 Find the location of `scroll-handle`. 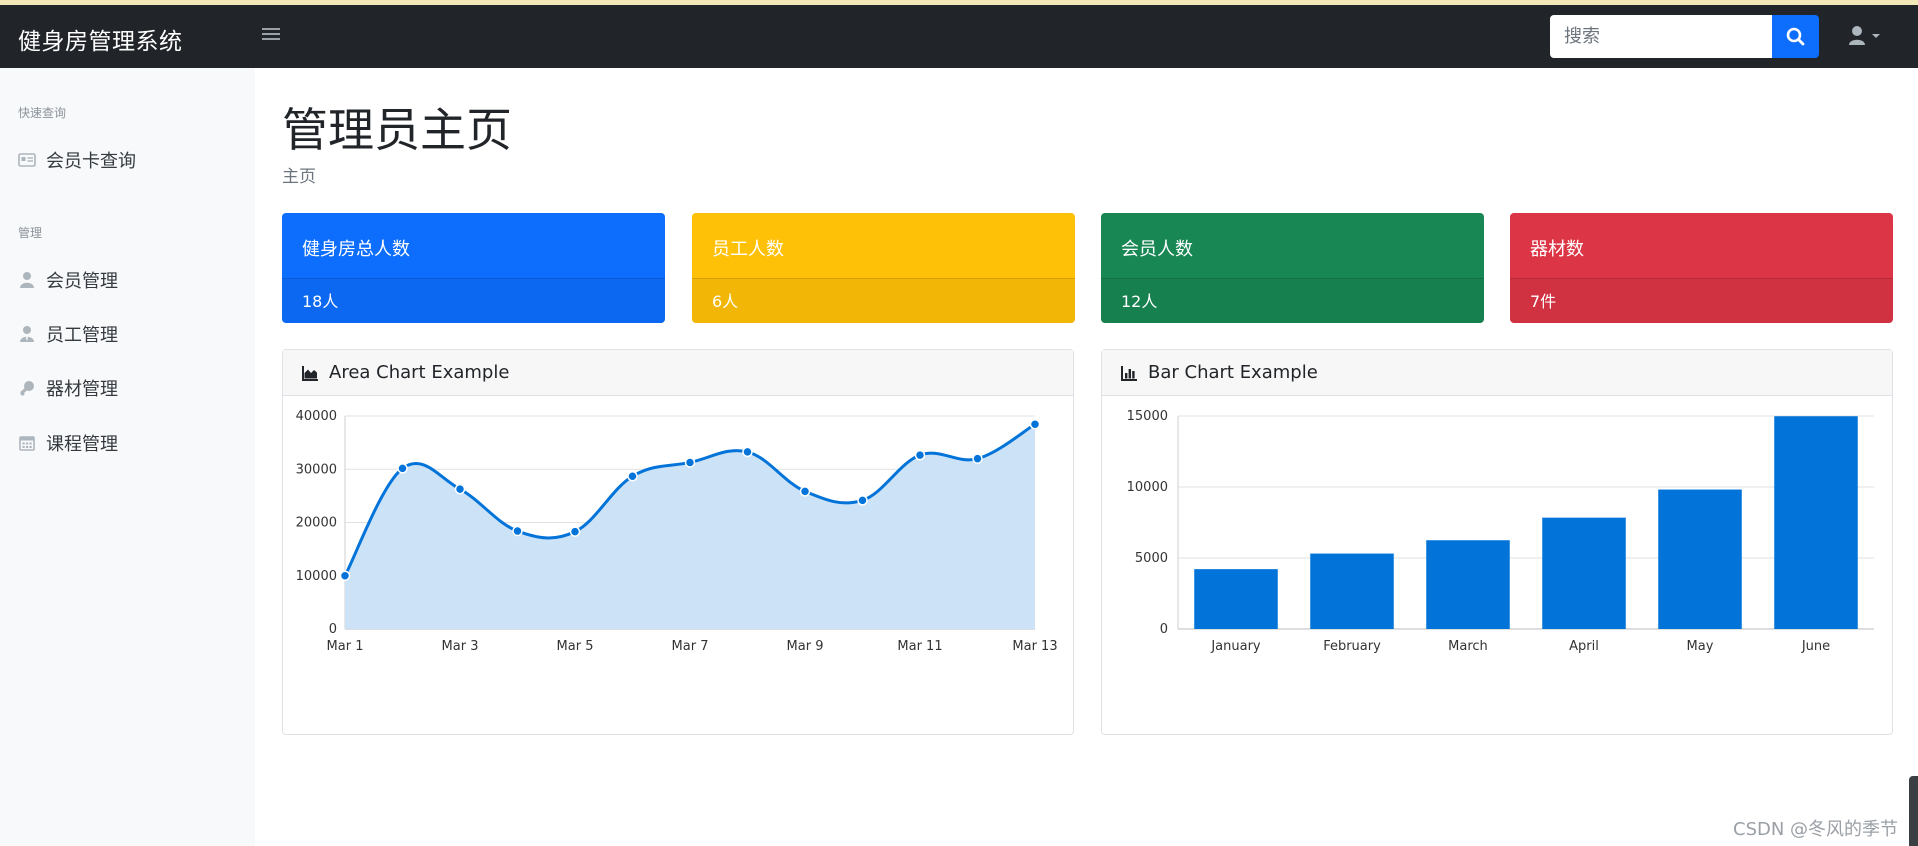

scroll-handle is located at coordinates (1913, 811).